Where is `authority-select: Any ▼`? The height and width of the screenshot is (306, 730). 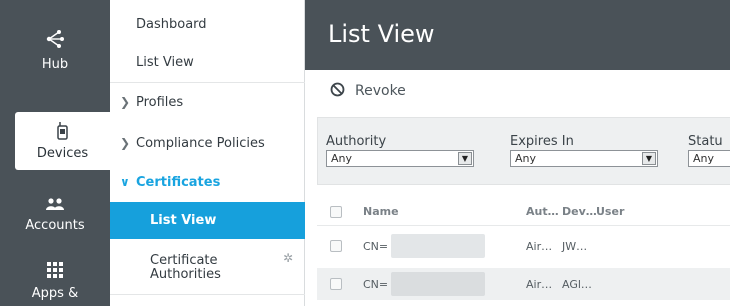
authority-select: Any ▼ is located at coordinates (400, 158).